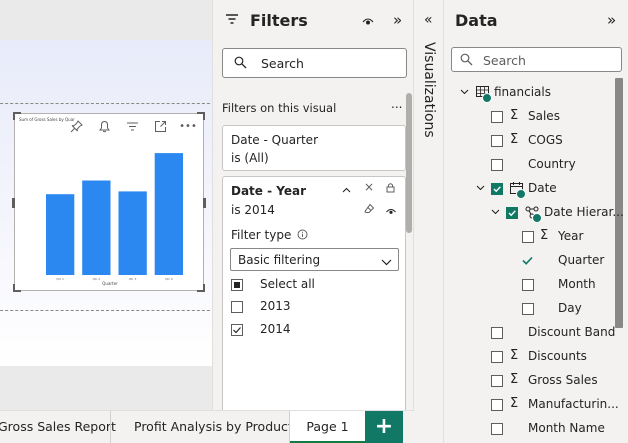 Image resolution: width=628 pixels, height=443 pixels. Describe the element at coordinates (529, 142) in the screenshot. I see `tree-field-cogs: Σ COGS` at that location.